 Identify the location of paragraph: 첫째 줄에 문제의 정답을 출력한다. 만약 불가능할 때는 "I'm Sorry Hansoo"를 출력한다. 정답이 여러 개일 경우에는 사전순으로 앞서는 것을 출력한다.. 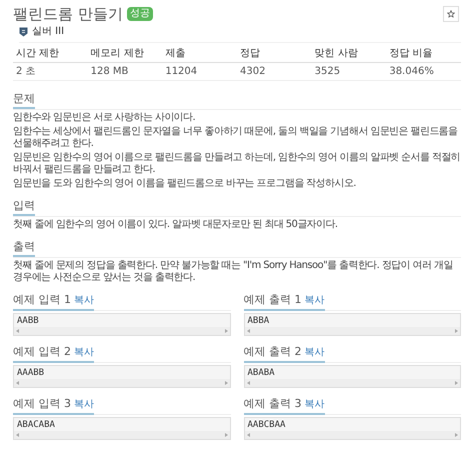
(233, 272).